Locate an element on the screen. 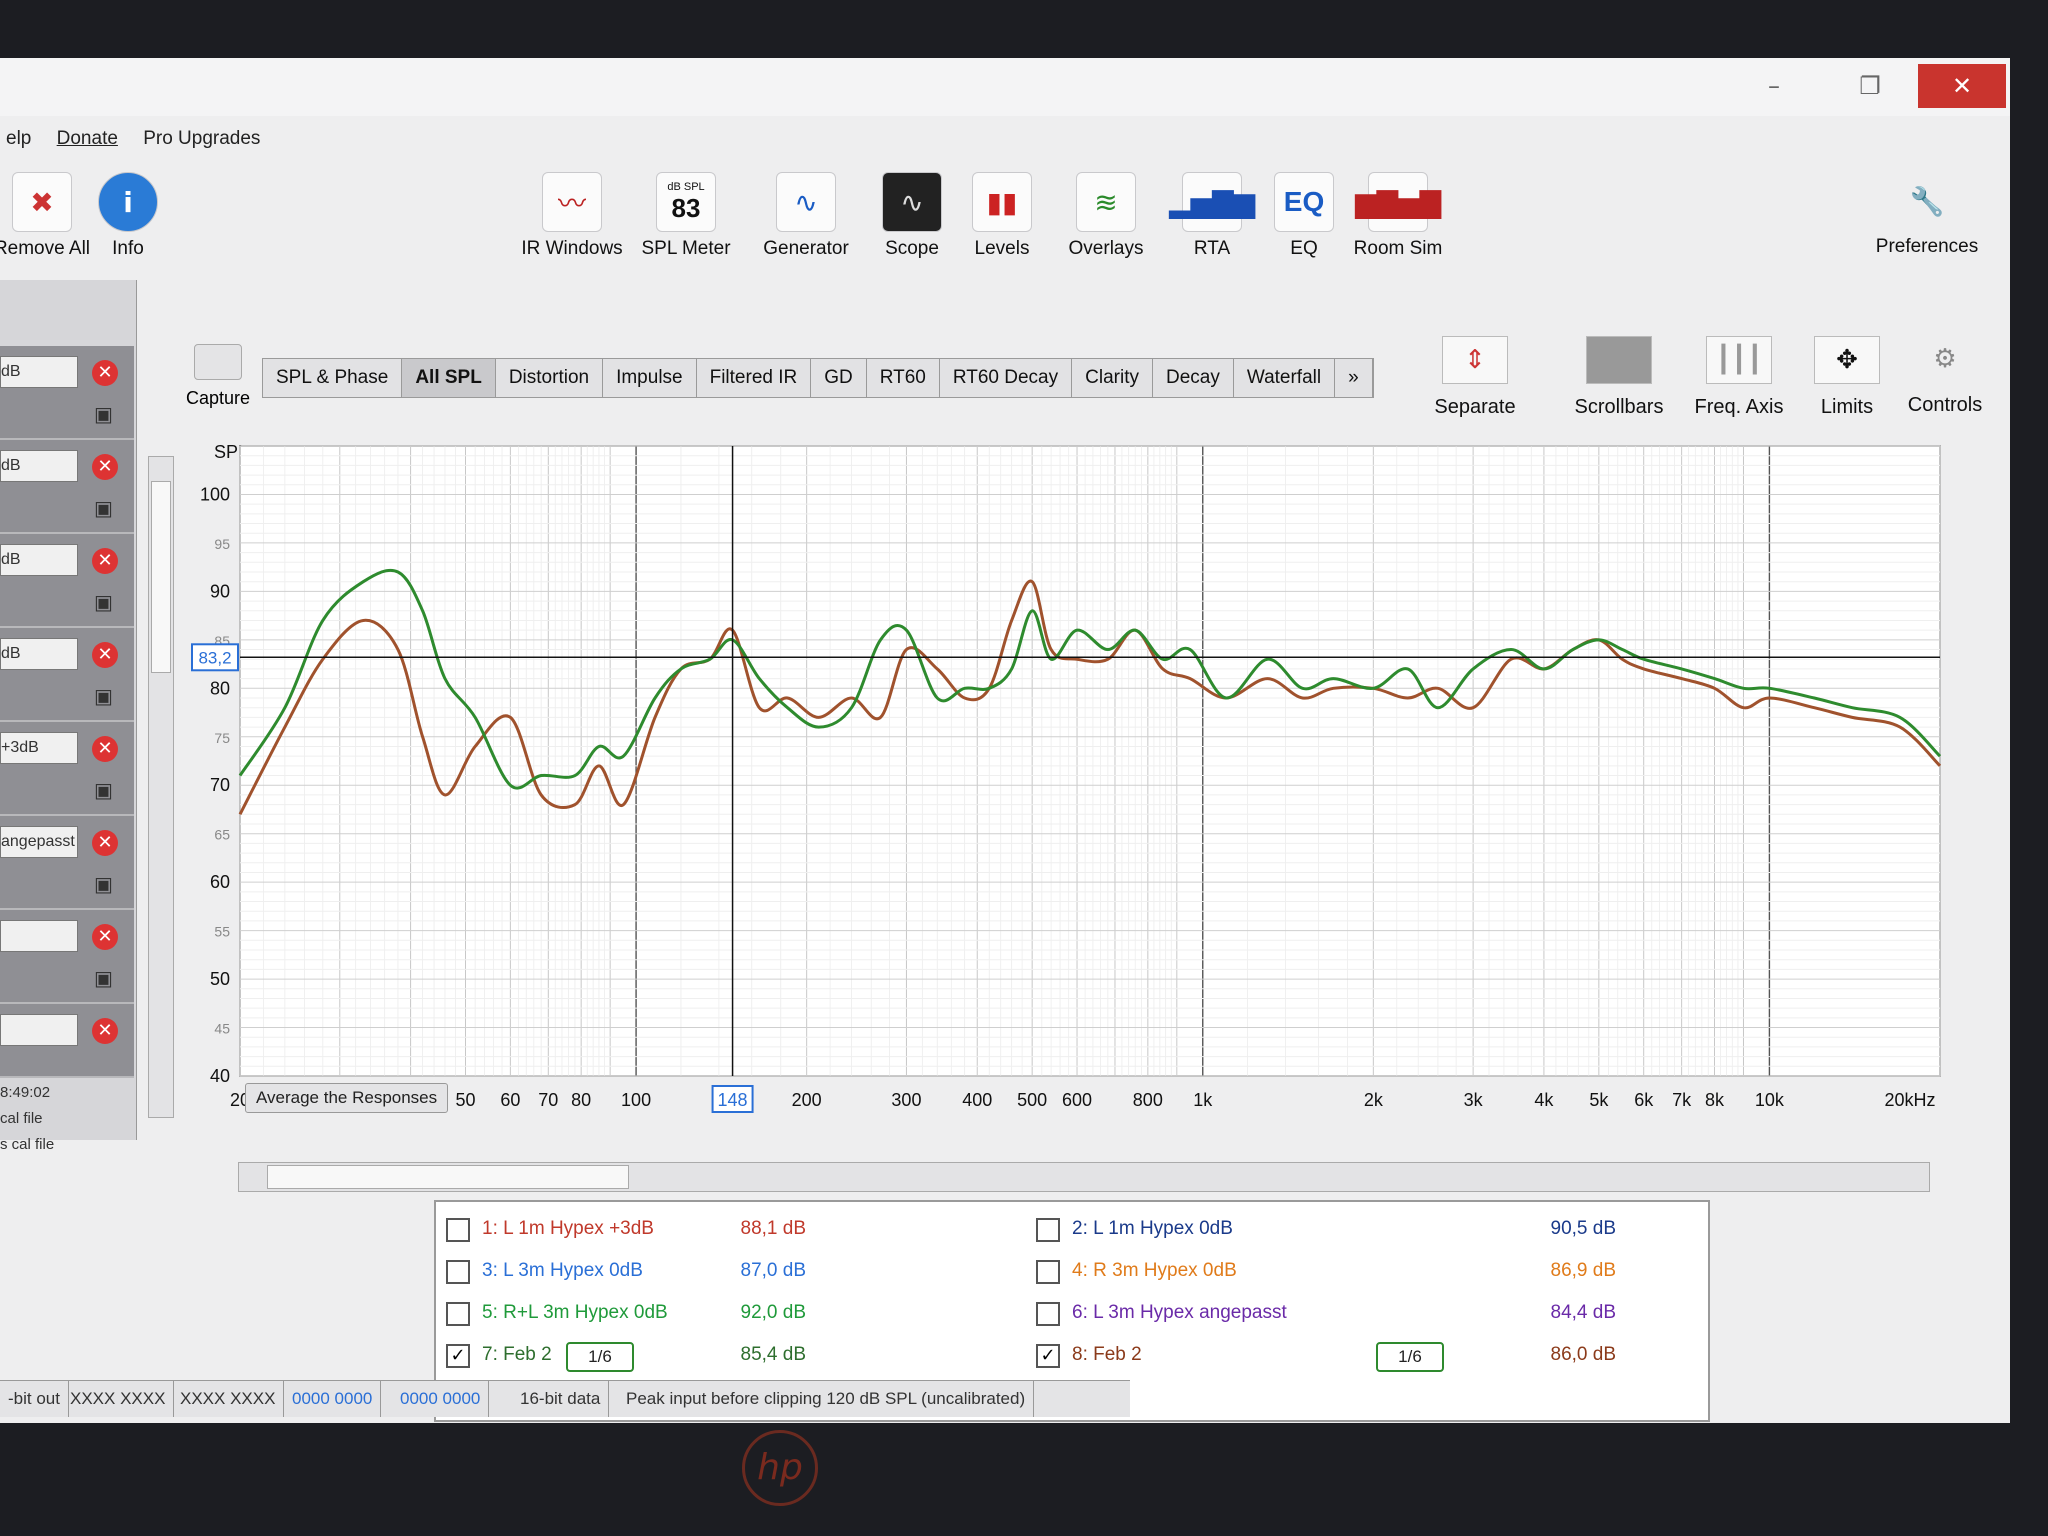  legend-label: 6: L 3m Hypex angepasst is located at coordinates (1179, 1313).